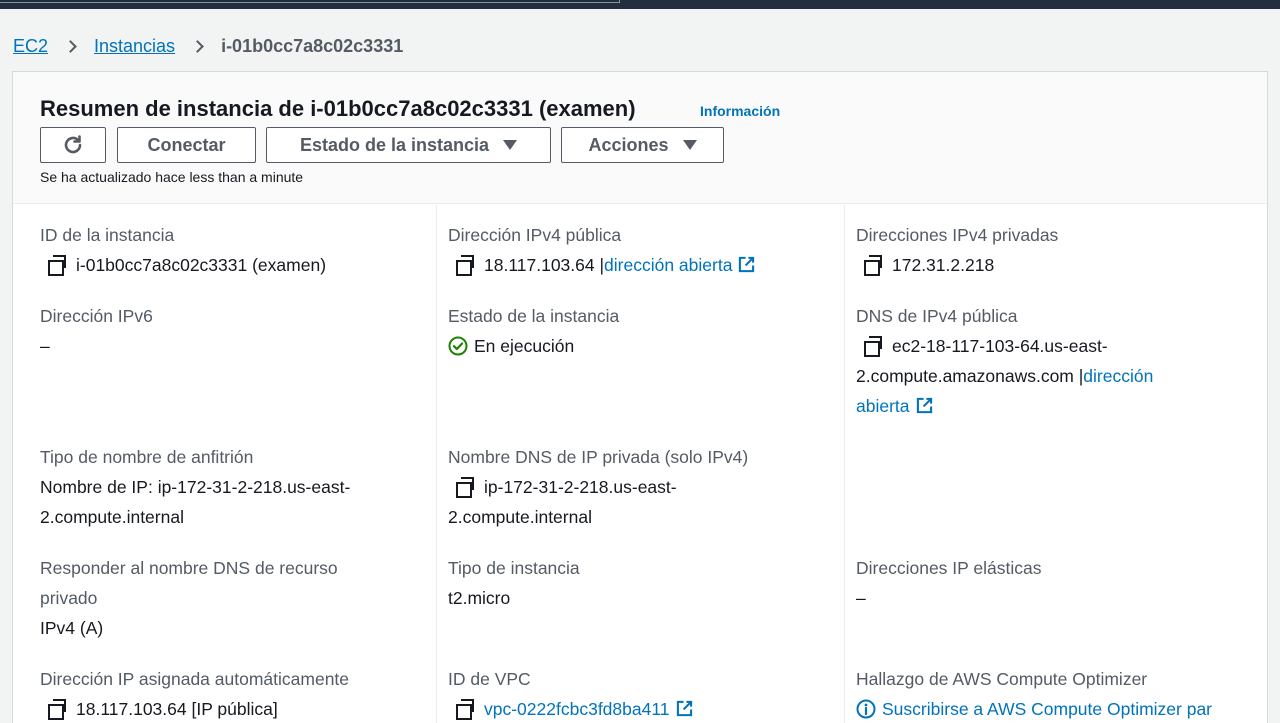 The height and width of the screenshot is (723, 1280). What do you see at coordinates (628, 144) in the screenshot?
I see `actions-label: Acciones` at bounding box center [628, 144].